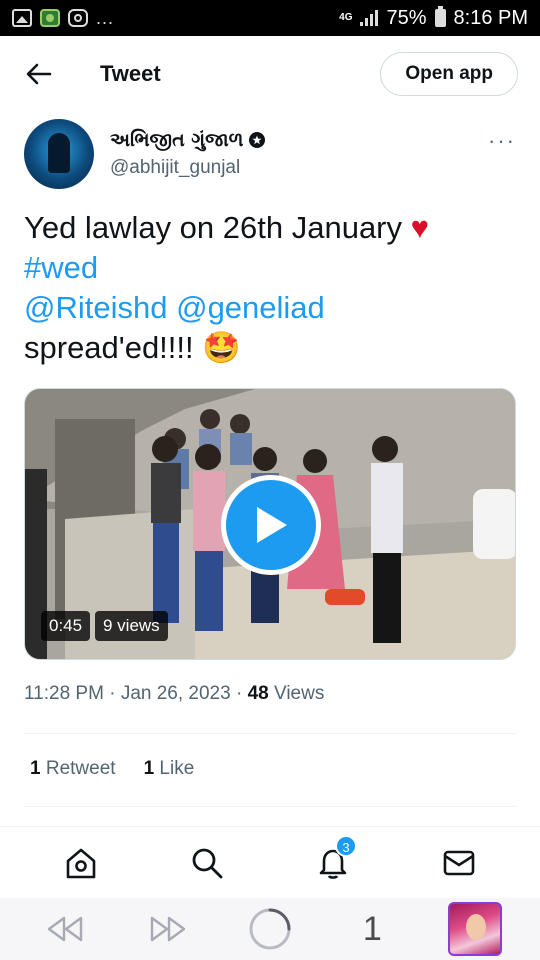 The width and height of the screenshot is (540, 960). What do you see at coordinates (502, 141) in the screenshot?
I see `more-options-button: ···` at bounding box center [502, 141].